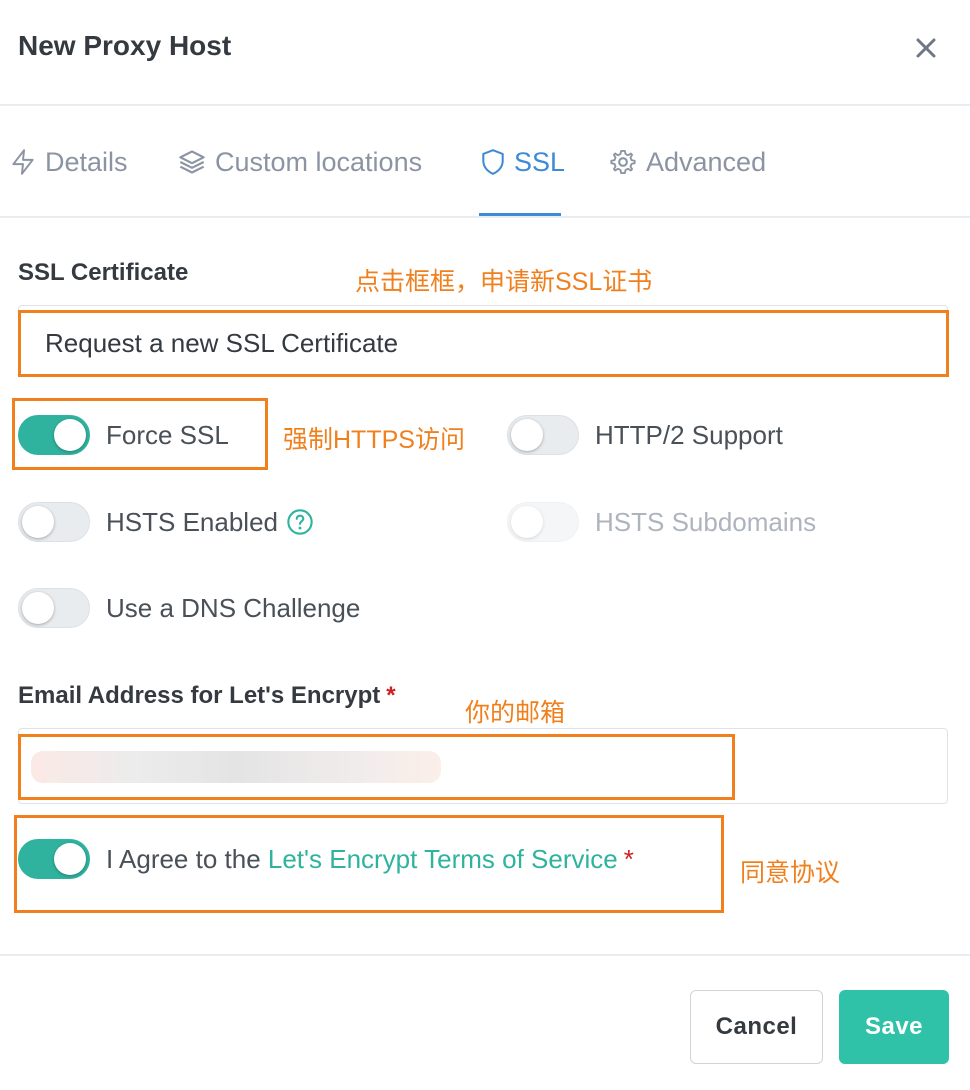 This screenshot has width=970, height=1090. What do you see at coordinates (540, 161) in the screenshot?
I see `tab-label: SSL` at bounding box center [540, 161].